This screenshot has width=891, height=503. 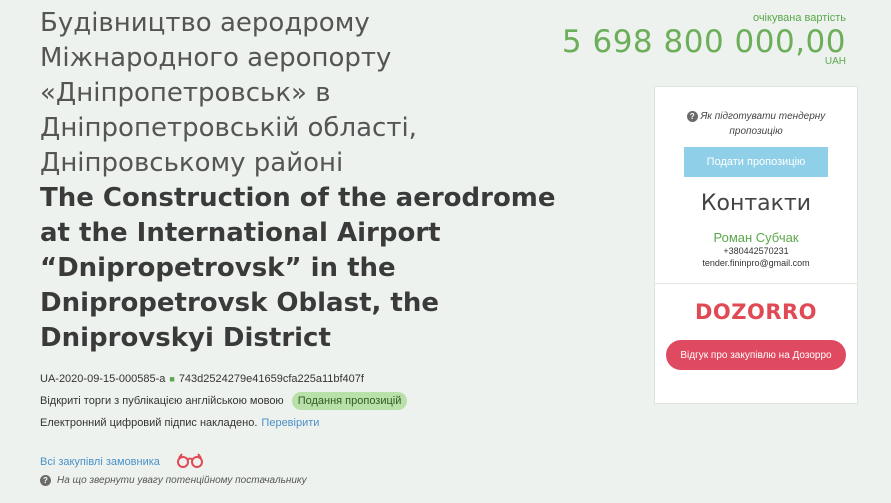 What do you see at coordinates (756, 237) in the screenshot?
I see `contact-name: Роман Субчак` at bounding box center [756, 237].